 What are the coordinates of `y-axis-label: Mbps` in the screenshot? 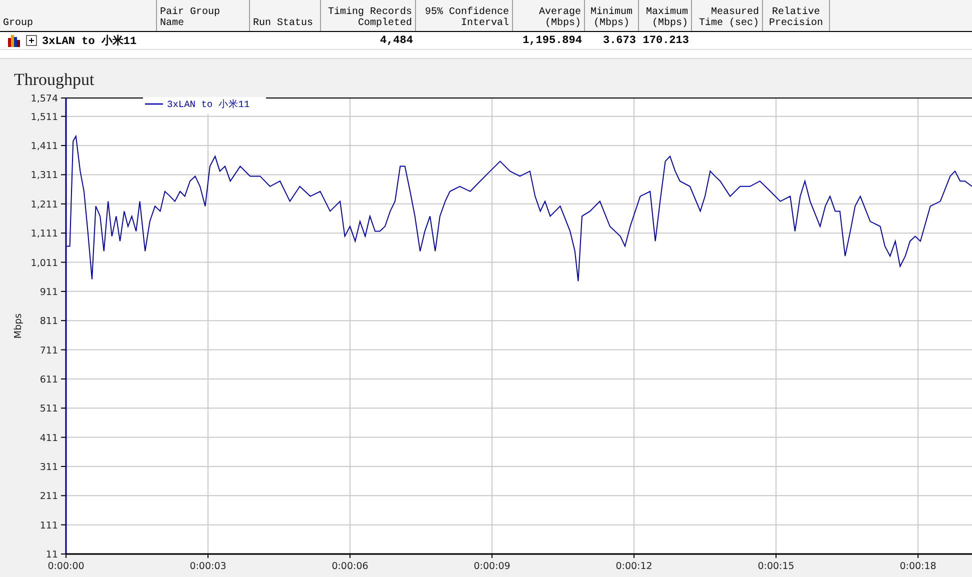 It's located at (18, 326).